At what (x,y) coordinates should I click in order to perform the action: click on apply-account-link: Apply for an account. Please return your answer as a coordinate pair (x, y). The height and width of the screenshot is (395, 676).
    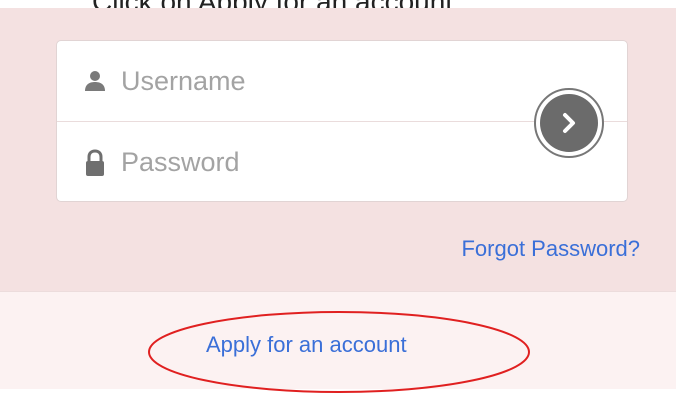
    Looking at the image, I should click on (306, 345).